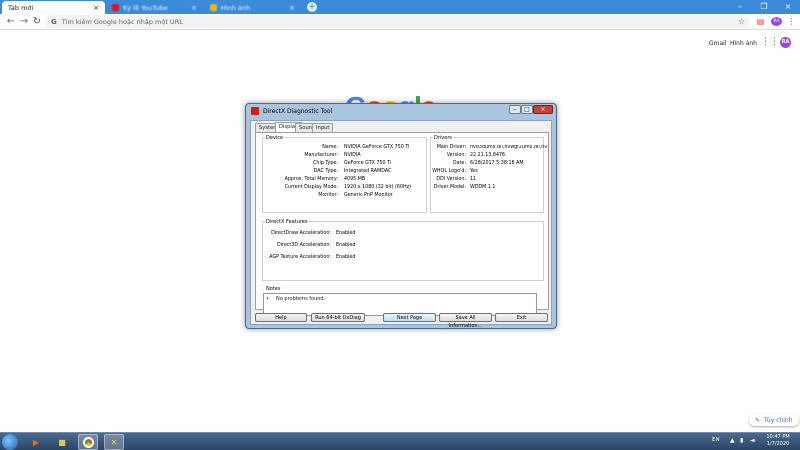 The image size is (800, 450). What do you see at coordinates (741, 440) in the screenshot?
I see `network-icon: ▮` at bounding box center [741, 440].